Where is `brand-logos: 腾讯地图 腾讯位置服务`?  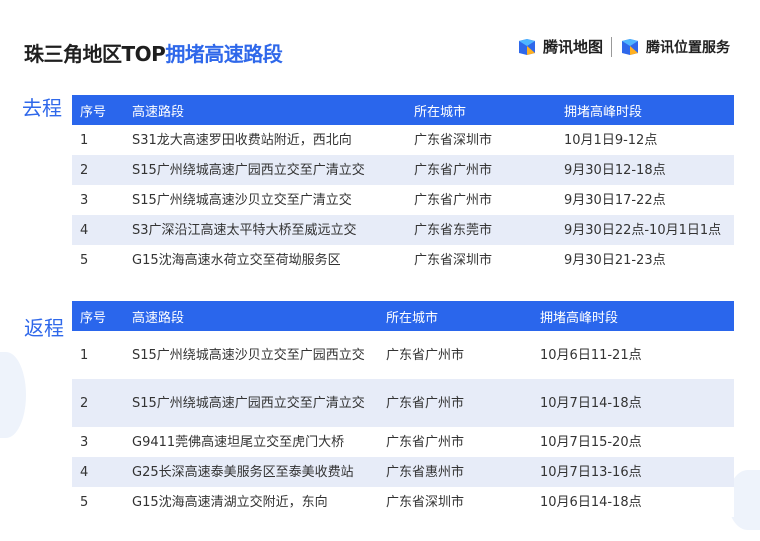 brand-logos: 腾讯地图 腾讯位置服务 is located at coordinates (623, 46).